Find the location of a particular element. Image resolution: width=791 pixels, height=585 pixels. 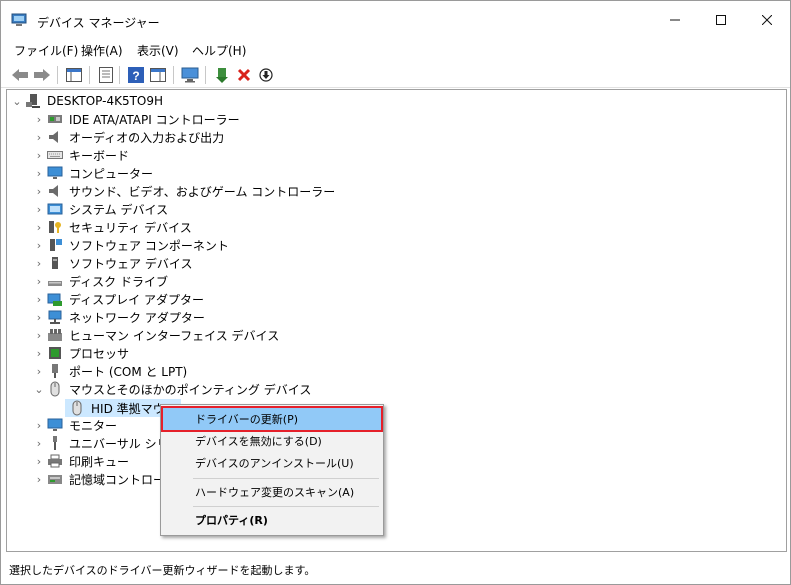

menu-help: ヘルプ(H) is located at coordinates (219, 50).